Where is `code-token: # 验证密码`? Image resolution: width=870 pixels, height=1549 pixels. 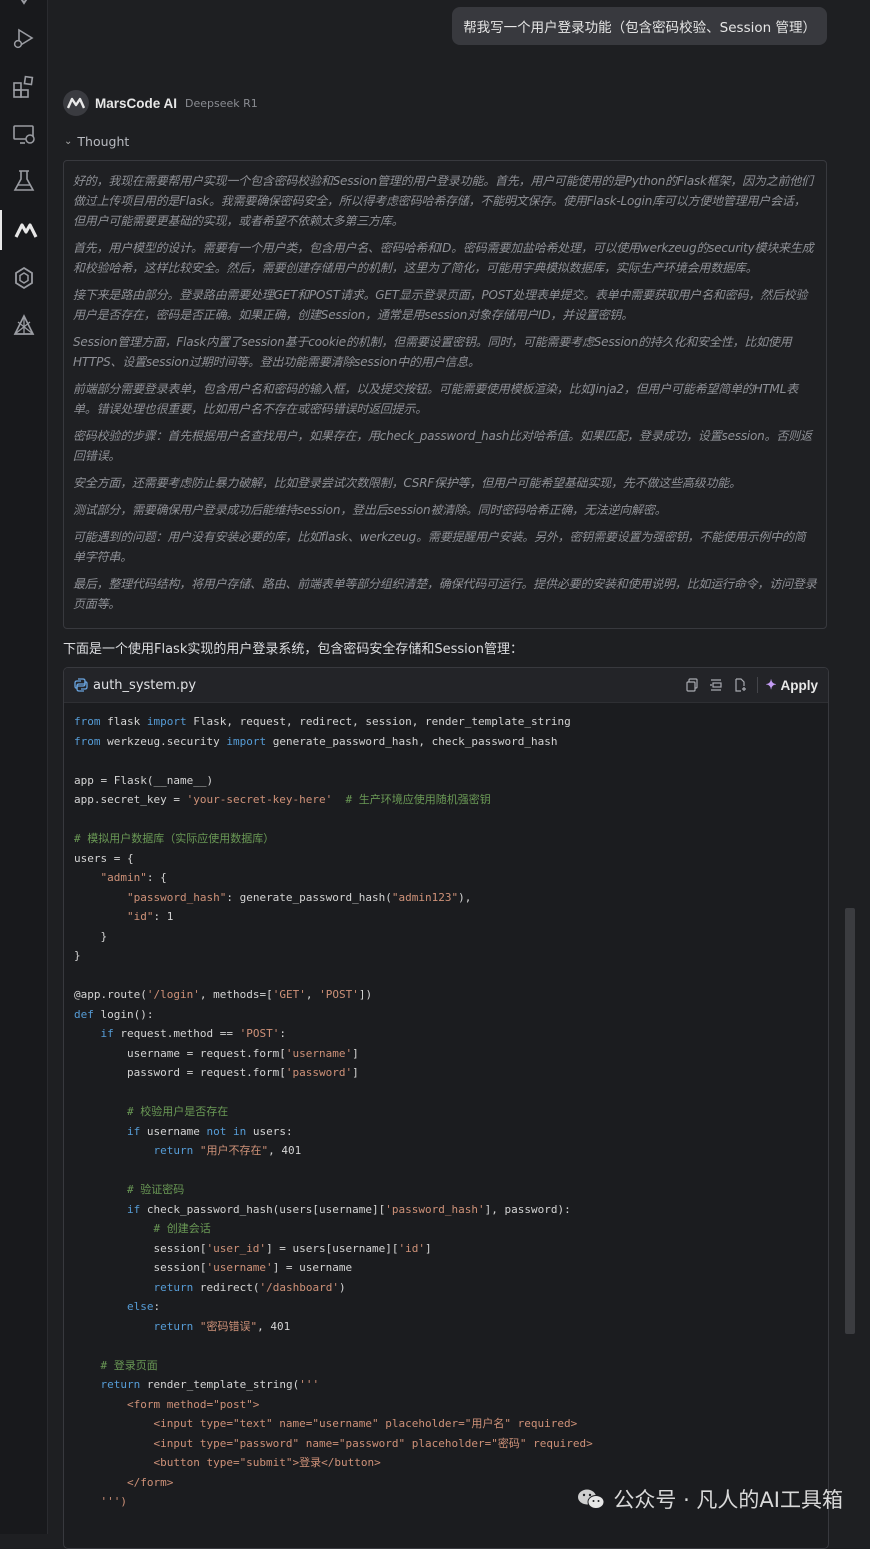 code-token: # 验证密码 is located at coordinates (155, 1189).